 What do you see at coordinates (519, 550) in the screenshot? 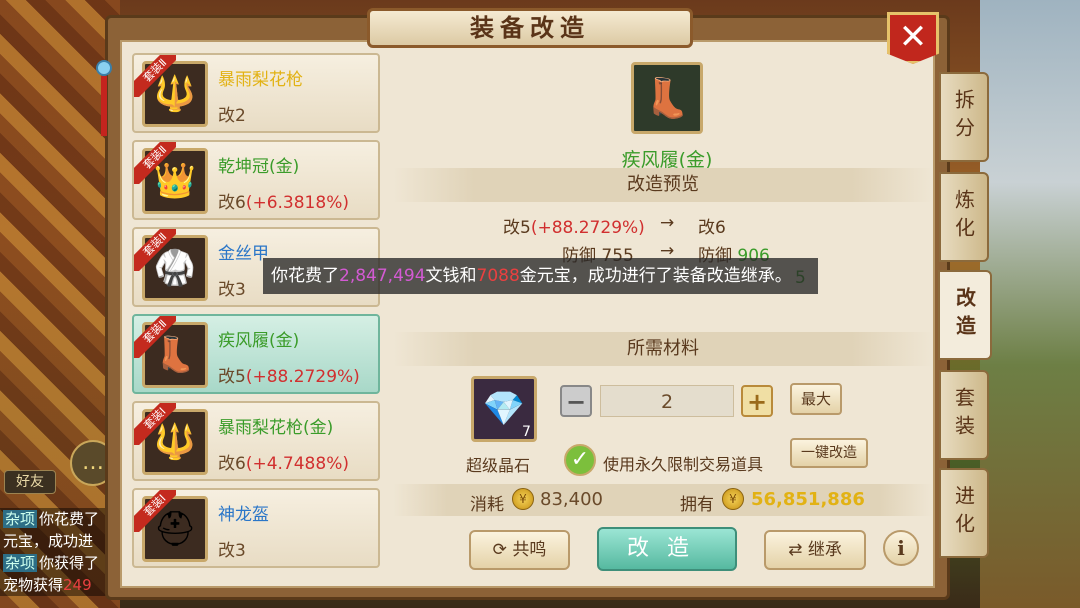
I see `resonance-button: ⟳ 共鸣` at bounding box center [519, 550].